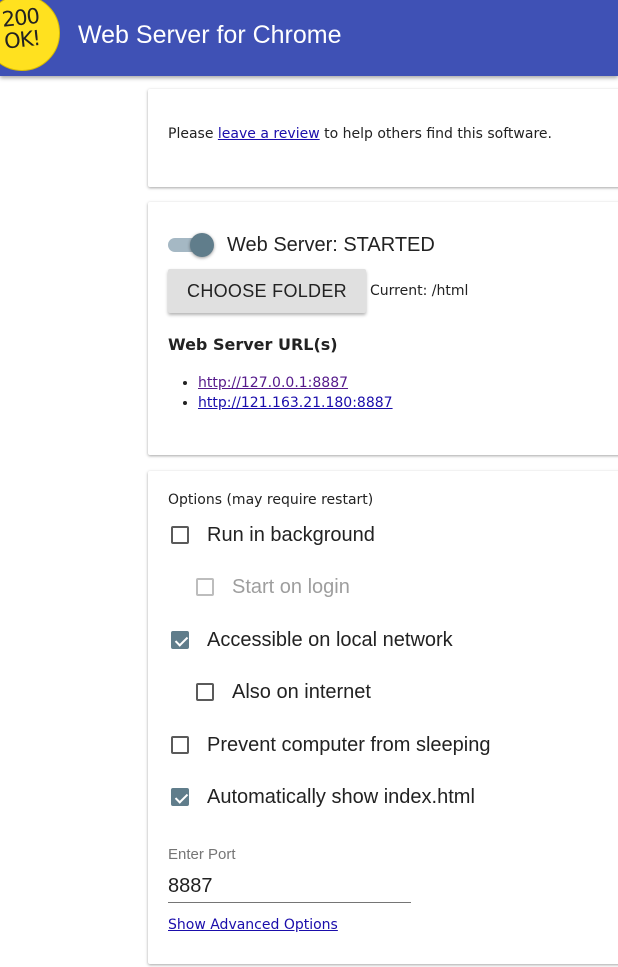  I want to click on port-input, so click(289, 886).